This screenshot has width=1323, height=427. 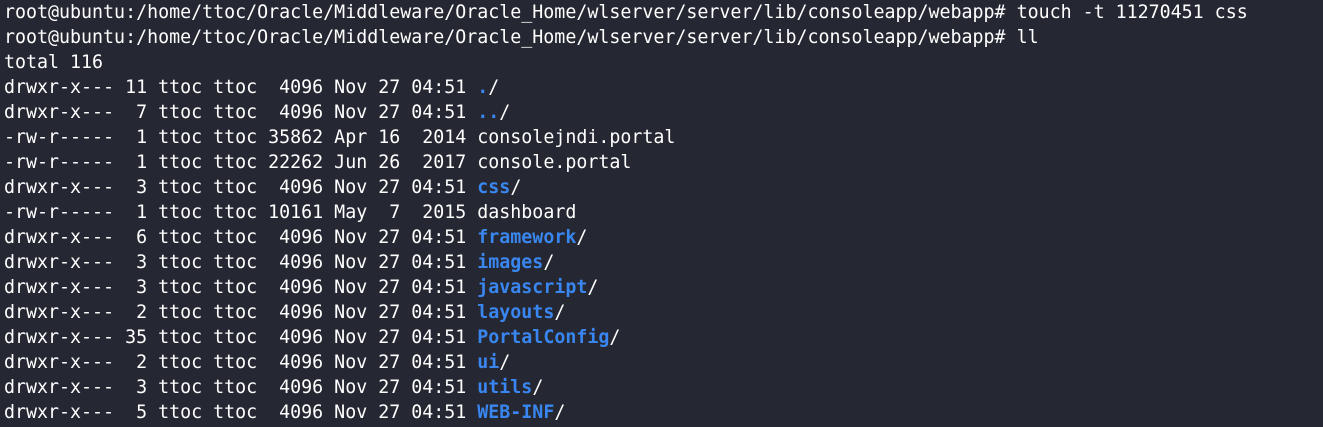 What do you see at coordinates (554, 162) in the screenshot?
I see `entry-name: console.portal` at bounding box center [554, 162].